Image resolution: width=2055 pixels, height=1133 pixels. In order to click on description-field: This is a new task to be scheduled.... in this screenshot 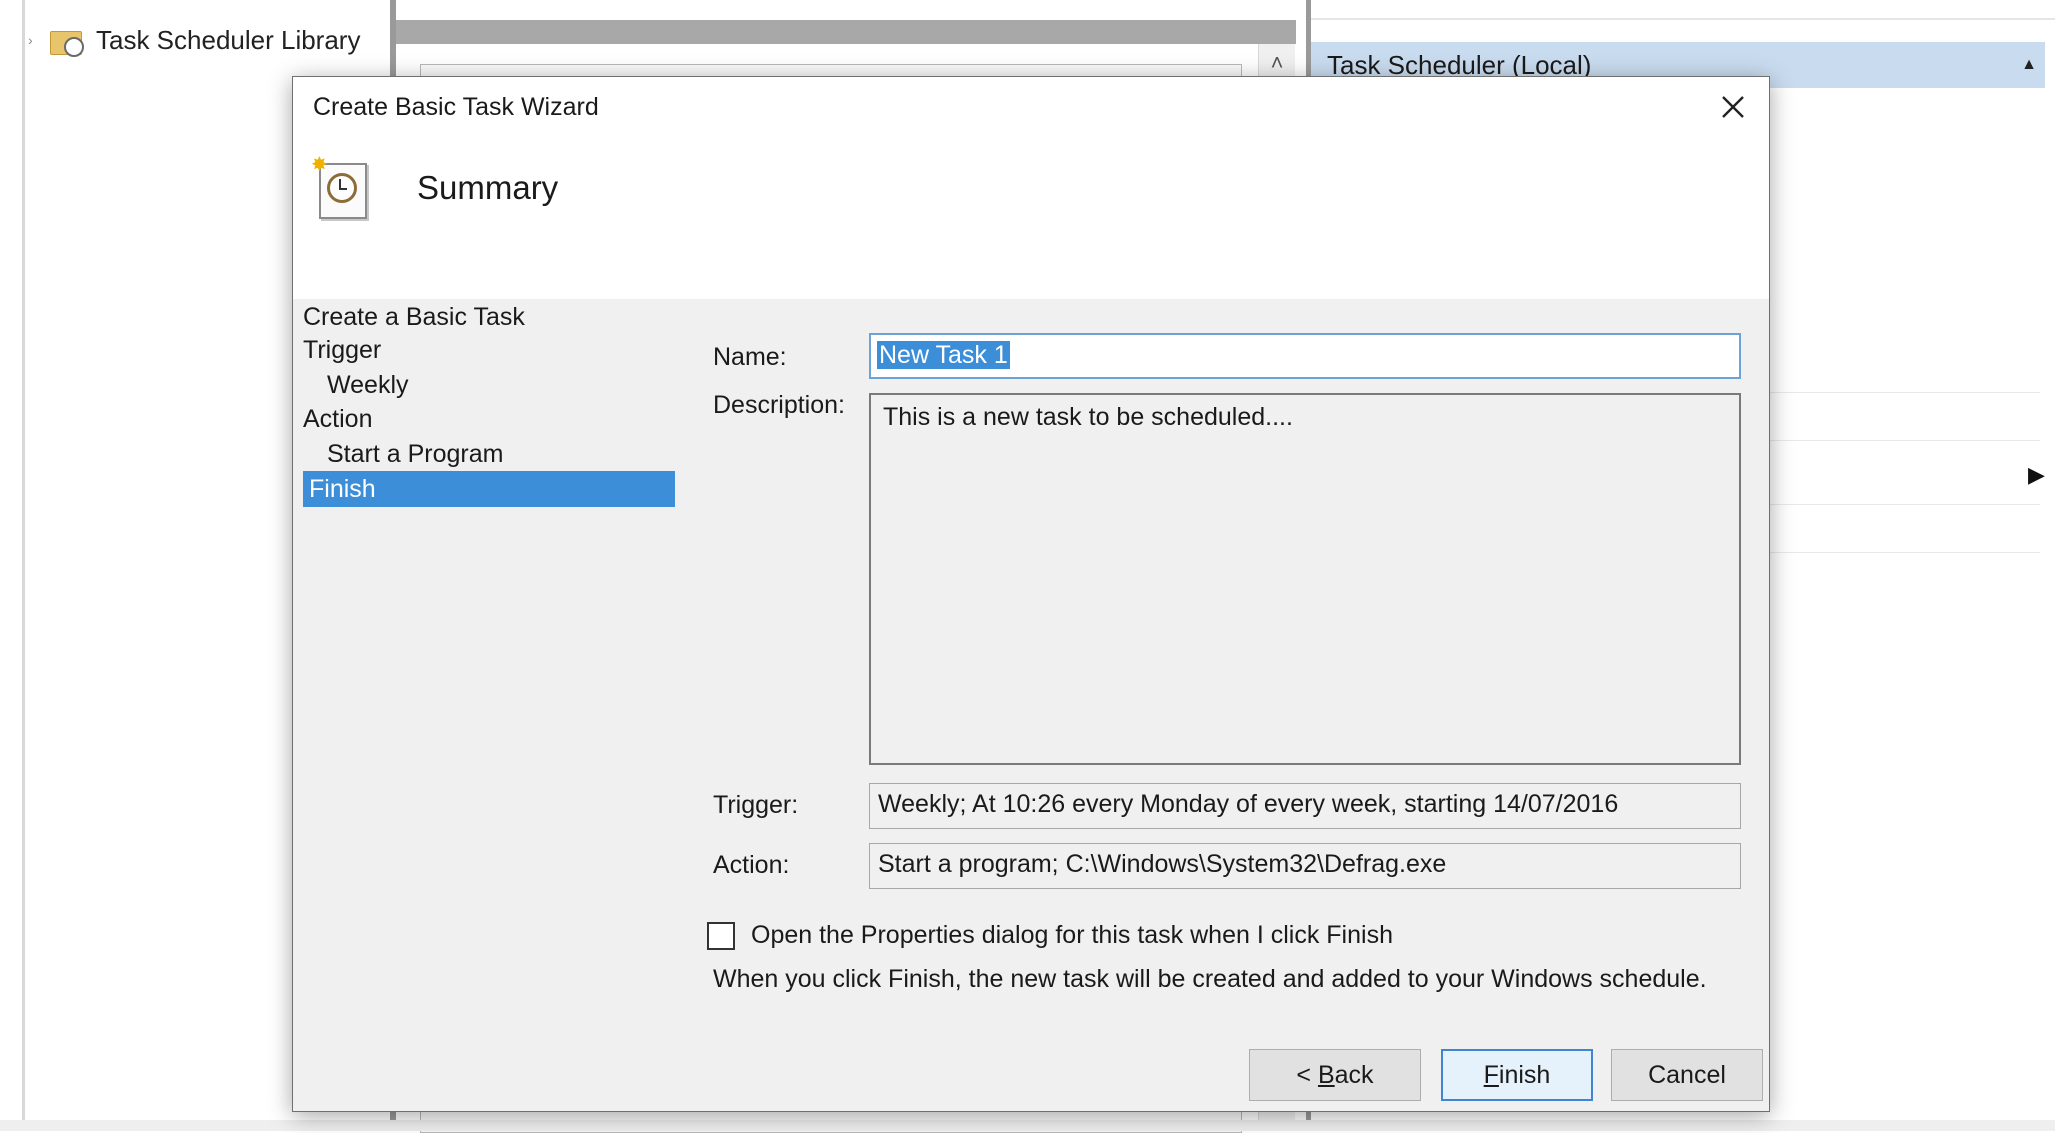, I will do `click(1305, 579)`.